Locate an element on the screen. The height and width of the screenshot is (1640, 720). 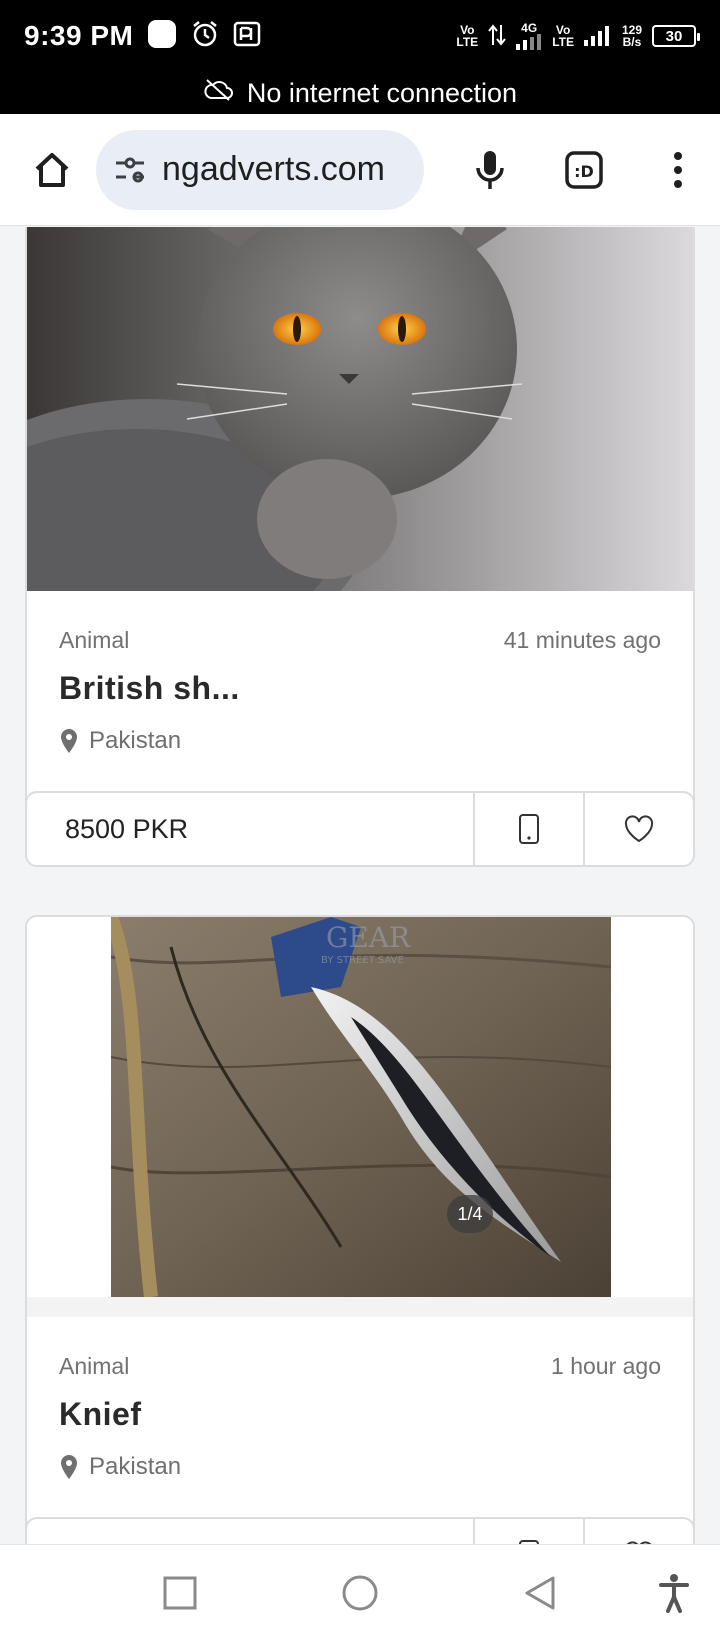
accessibility-button is located at coordinates (674, 1593).